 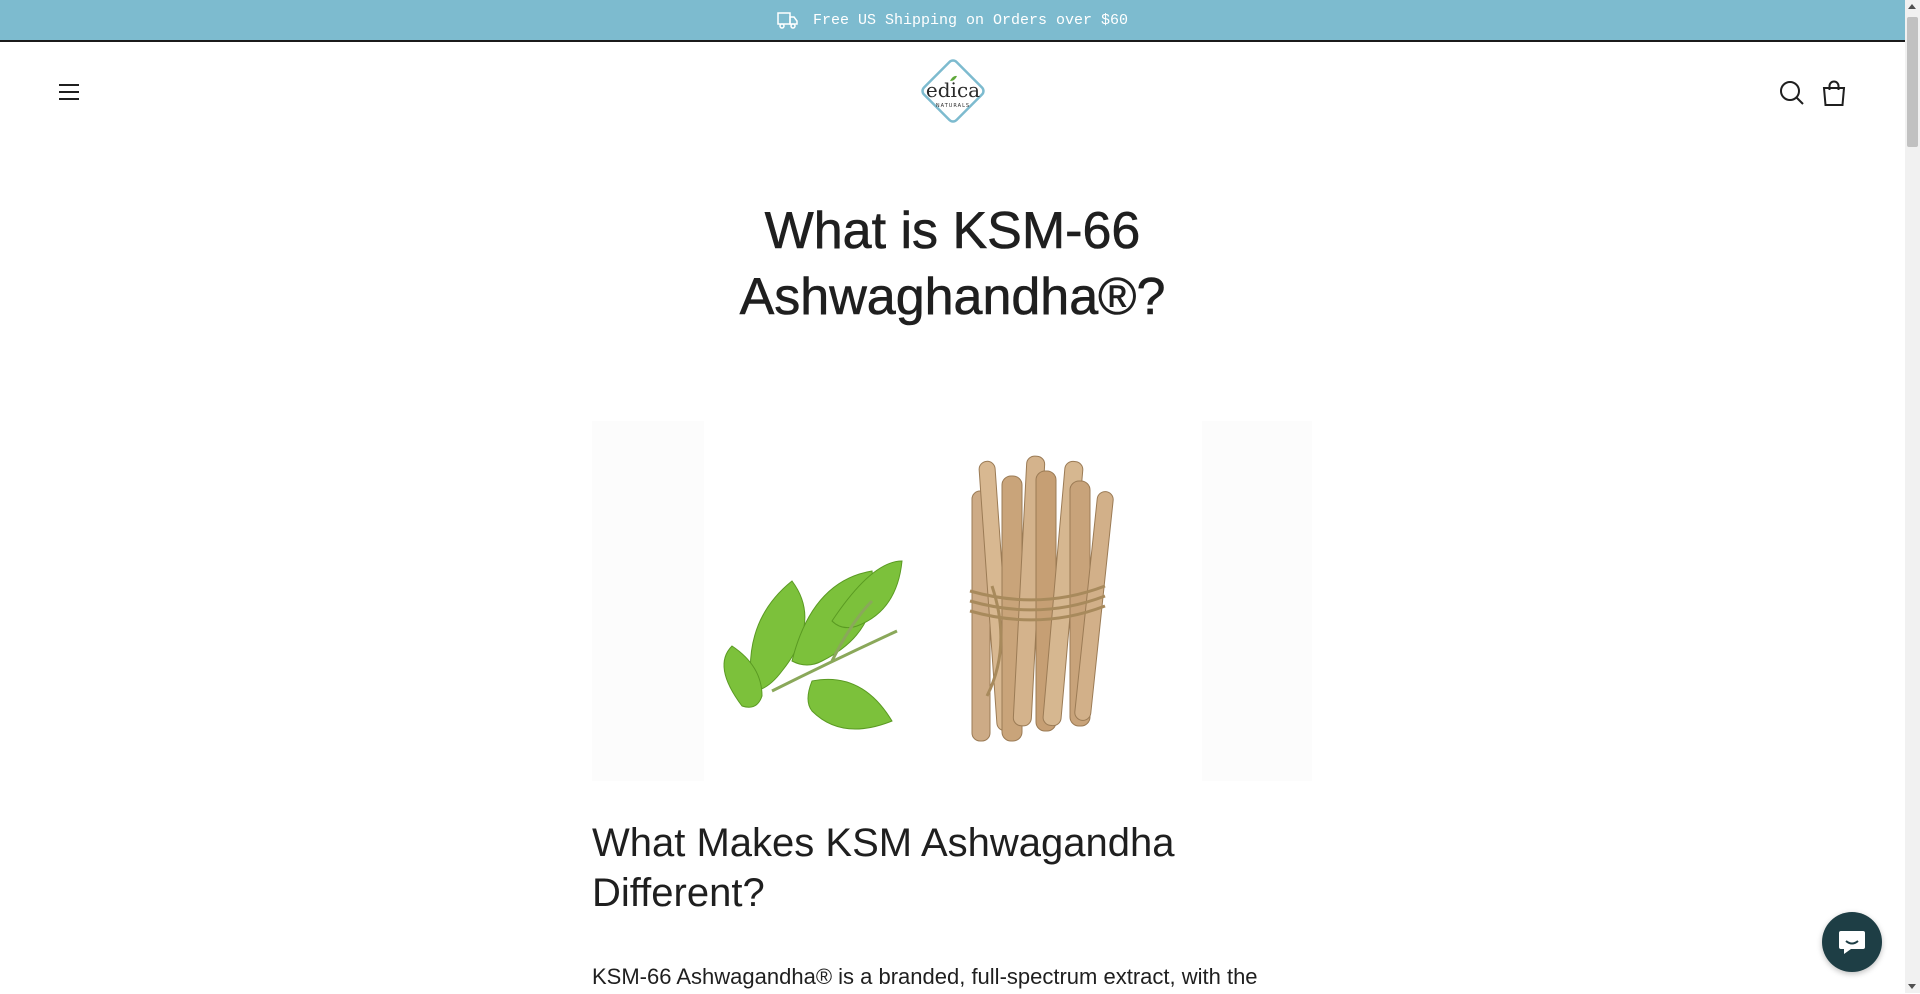 I want to click on svg-text: edica, so click(x=953, y=90).